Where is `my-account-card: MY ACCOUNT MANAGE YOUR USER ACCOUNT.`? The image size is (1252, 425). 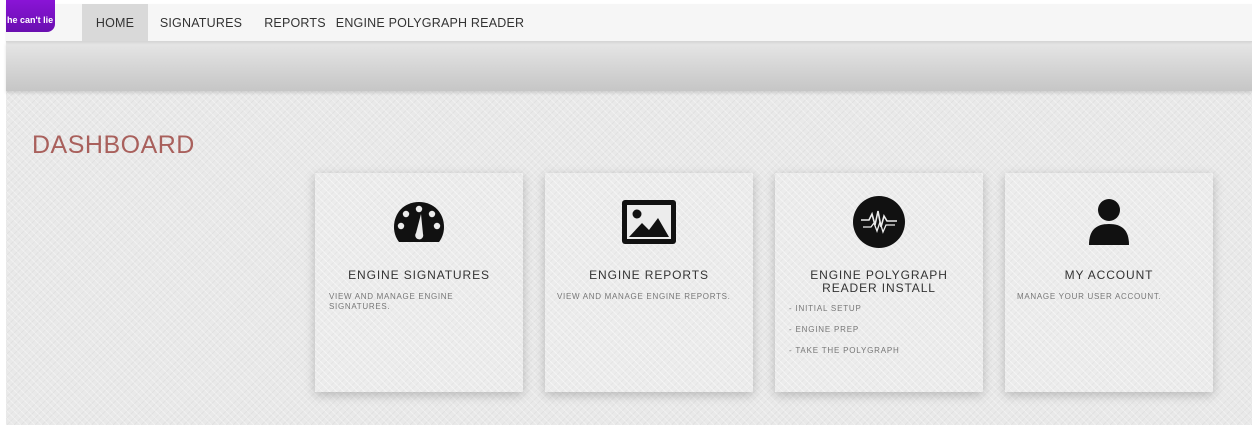
my-account-card: MY ACCOUNT MANAGE YOUR USER ACCOUNT. is located at coordinates (1109, 282).